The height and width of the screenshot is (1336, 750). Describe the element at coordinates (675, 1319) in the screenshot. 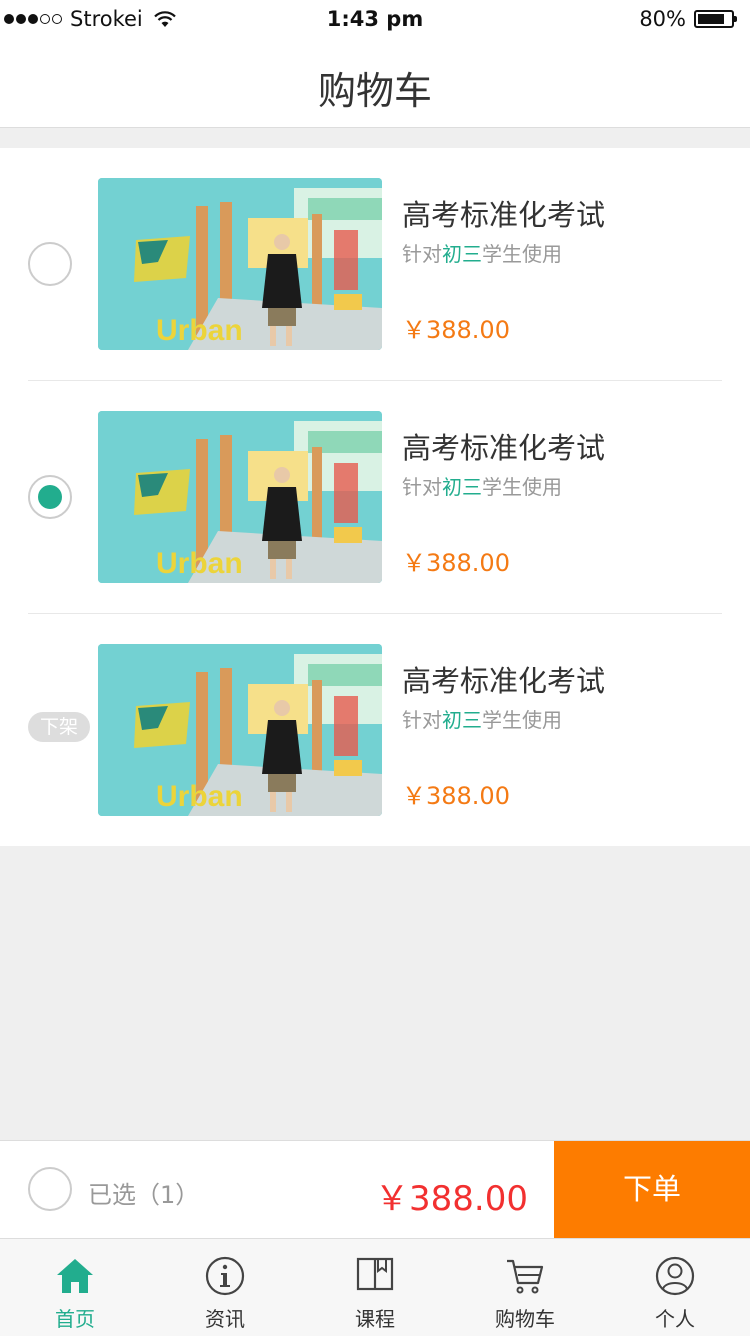

I see `tab-label: 个人` at that location.